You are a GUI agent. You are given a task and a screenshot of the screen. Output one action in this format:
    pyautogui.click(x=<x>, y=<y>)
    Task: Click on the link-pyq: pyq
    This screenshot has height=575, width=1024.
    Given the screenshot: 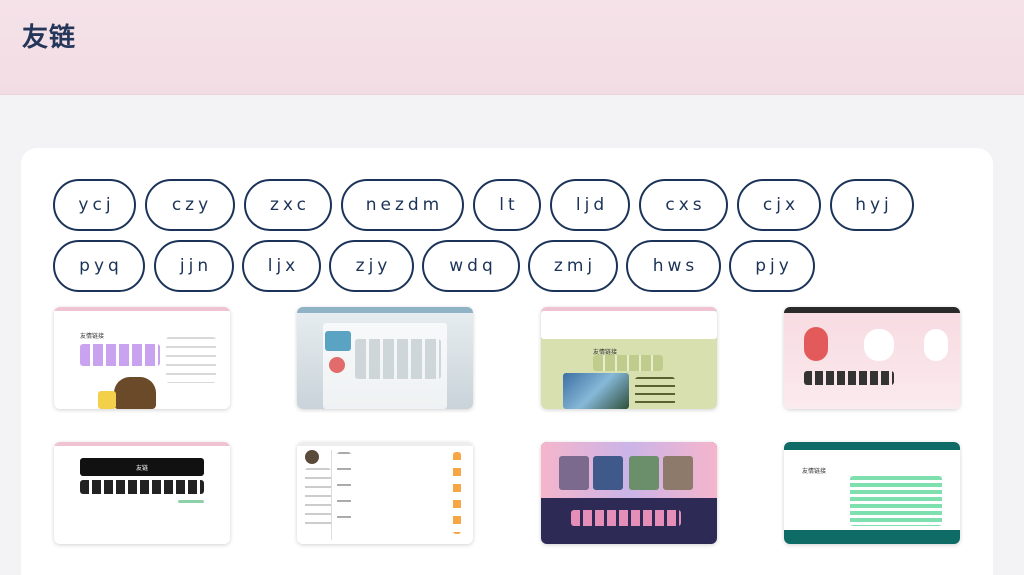 What is the action you would take?
    pyautogui.click(x=99, y=266)
    